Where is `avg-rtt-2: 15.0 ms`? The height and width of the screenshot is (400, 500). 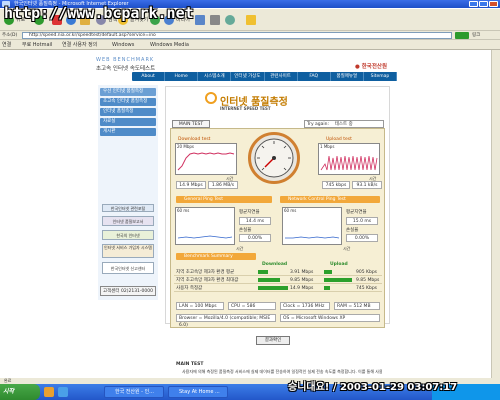
avg-rtt-2: 15.0 ms is located at coordinates (362, 221).